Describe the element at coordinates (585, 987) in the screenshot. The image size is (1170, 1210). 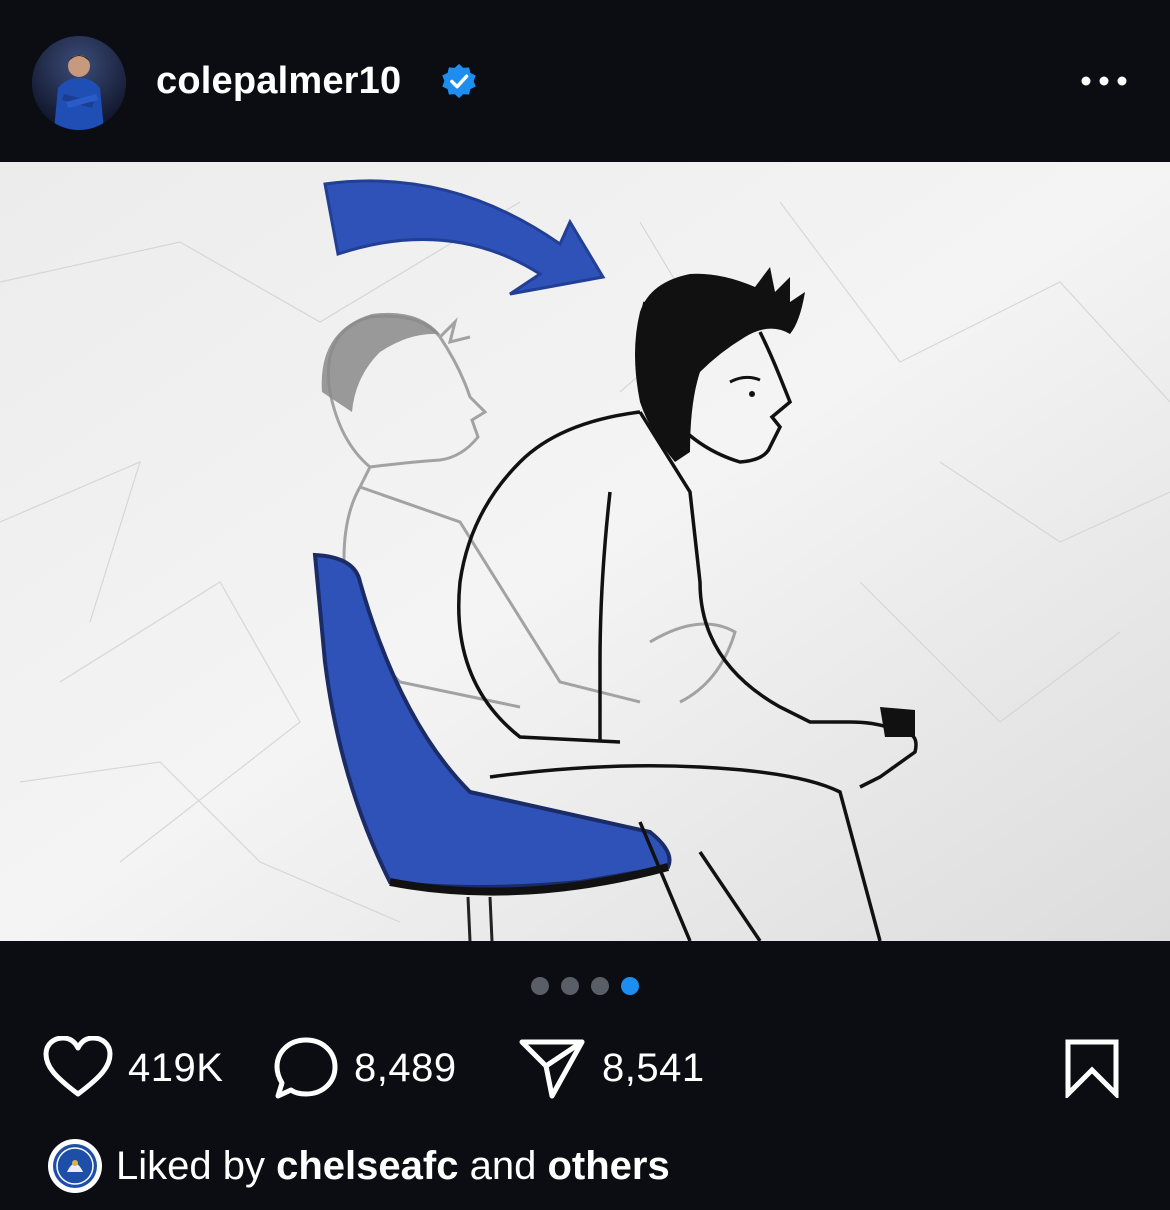
I see `carousel-indicator` at that location.